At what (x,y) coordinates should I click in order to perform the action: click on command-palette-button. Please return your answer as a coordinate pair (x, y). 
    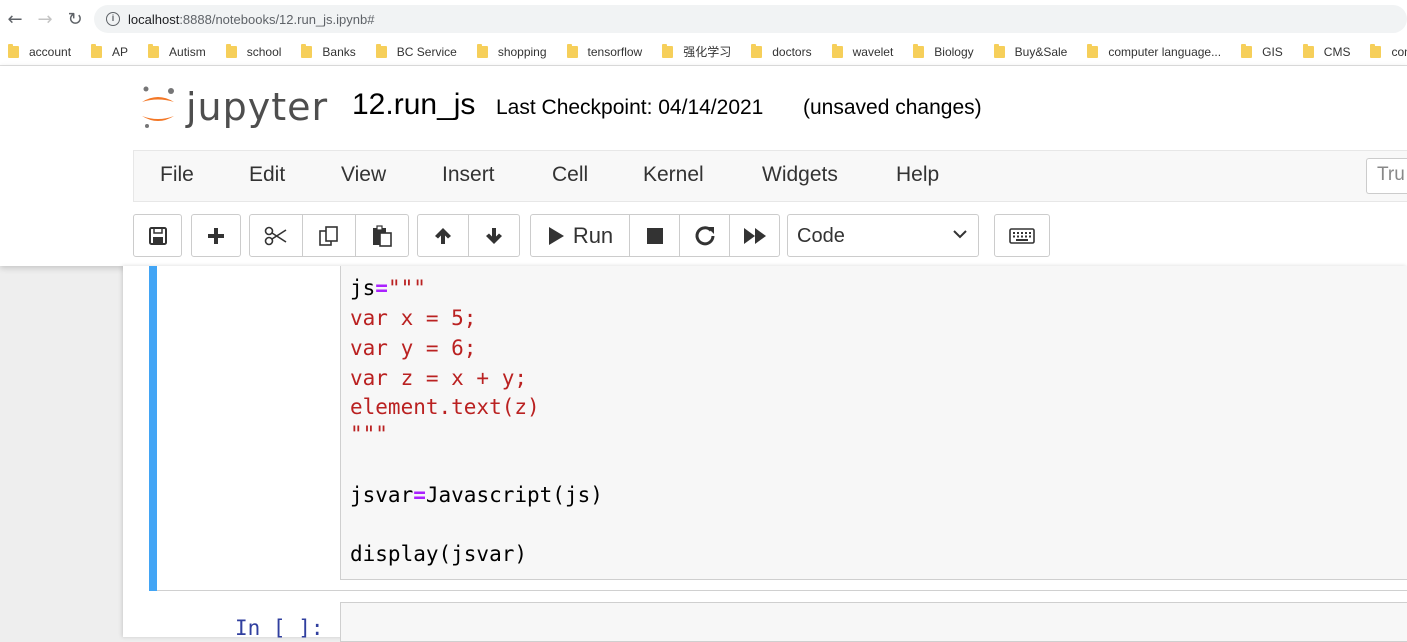
    Looking at the image, I should click on (1022, 235).